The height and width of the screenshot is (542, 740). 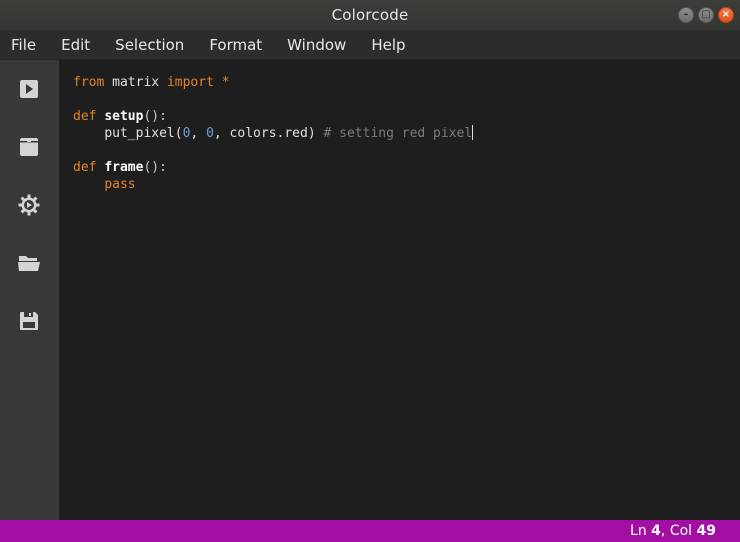 I want to click on menu-selection: Selection, so click(x=149, y=45).